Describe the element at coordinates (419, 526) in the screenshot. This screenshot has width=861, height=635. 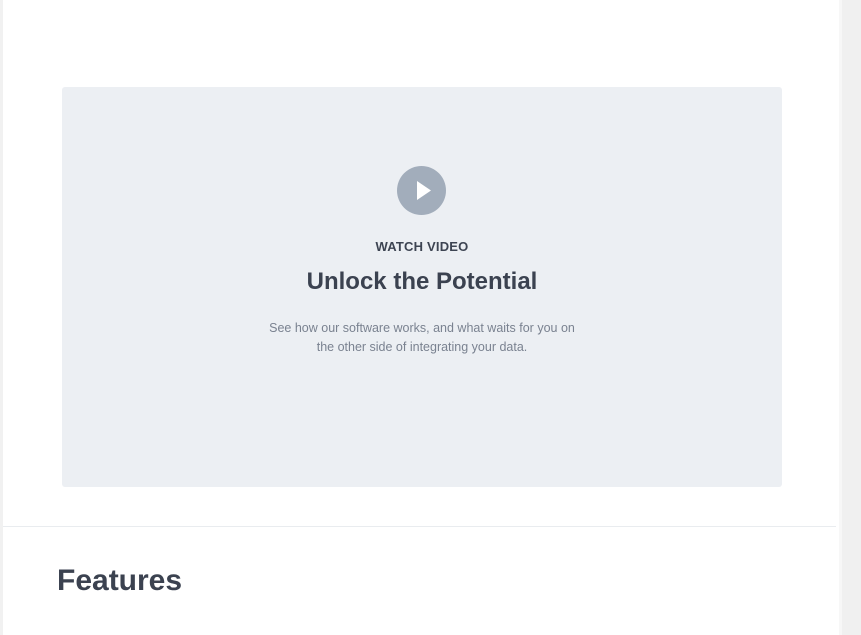
I see `section-divider` at that location.